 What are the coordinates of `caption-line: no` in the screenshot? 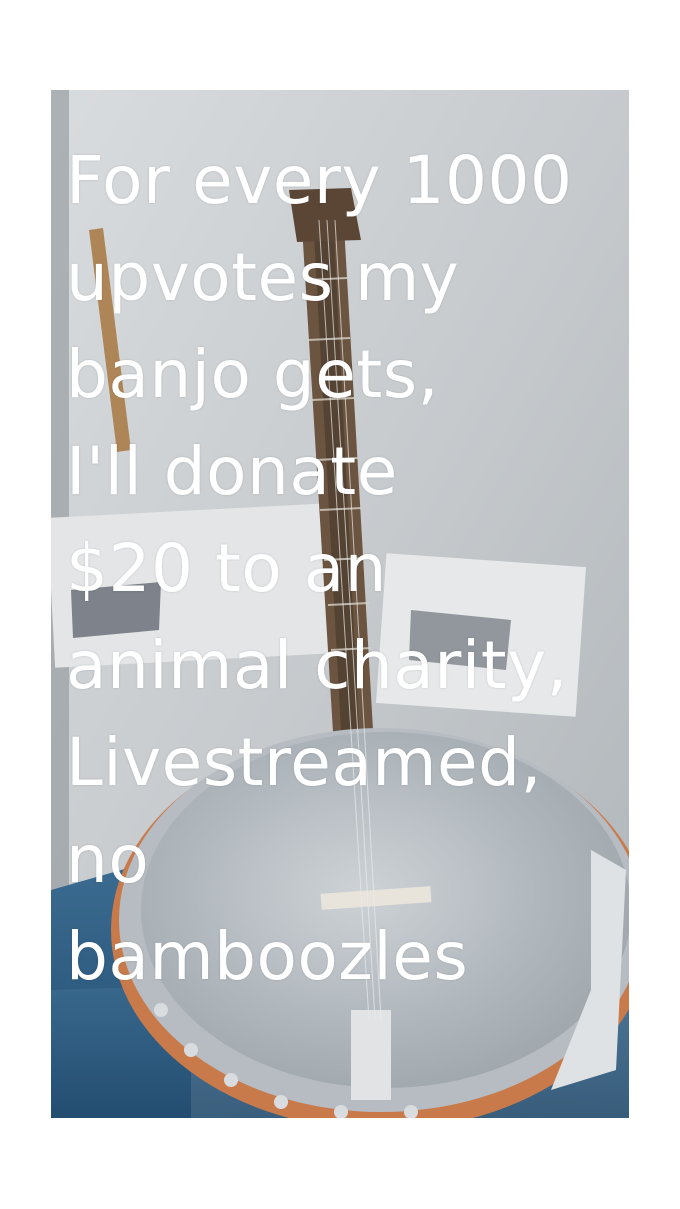 It's located at (108, 859).